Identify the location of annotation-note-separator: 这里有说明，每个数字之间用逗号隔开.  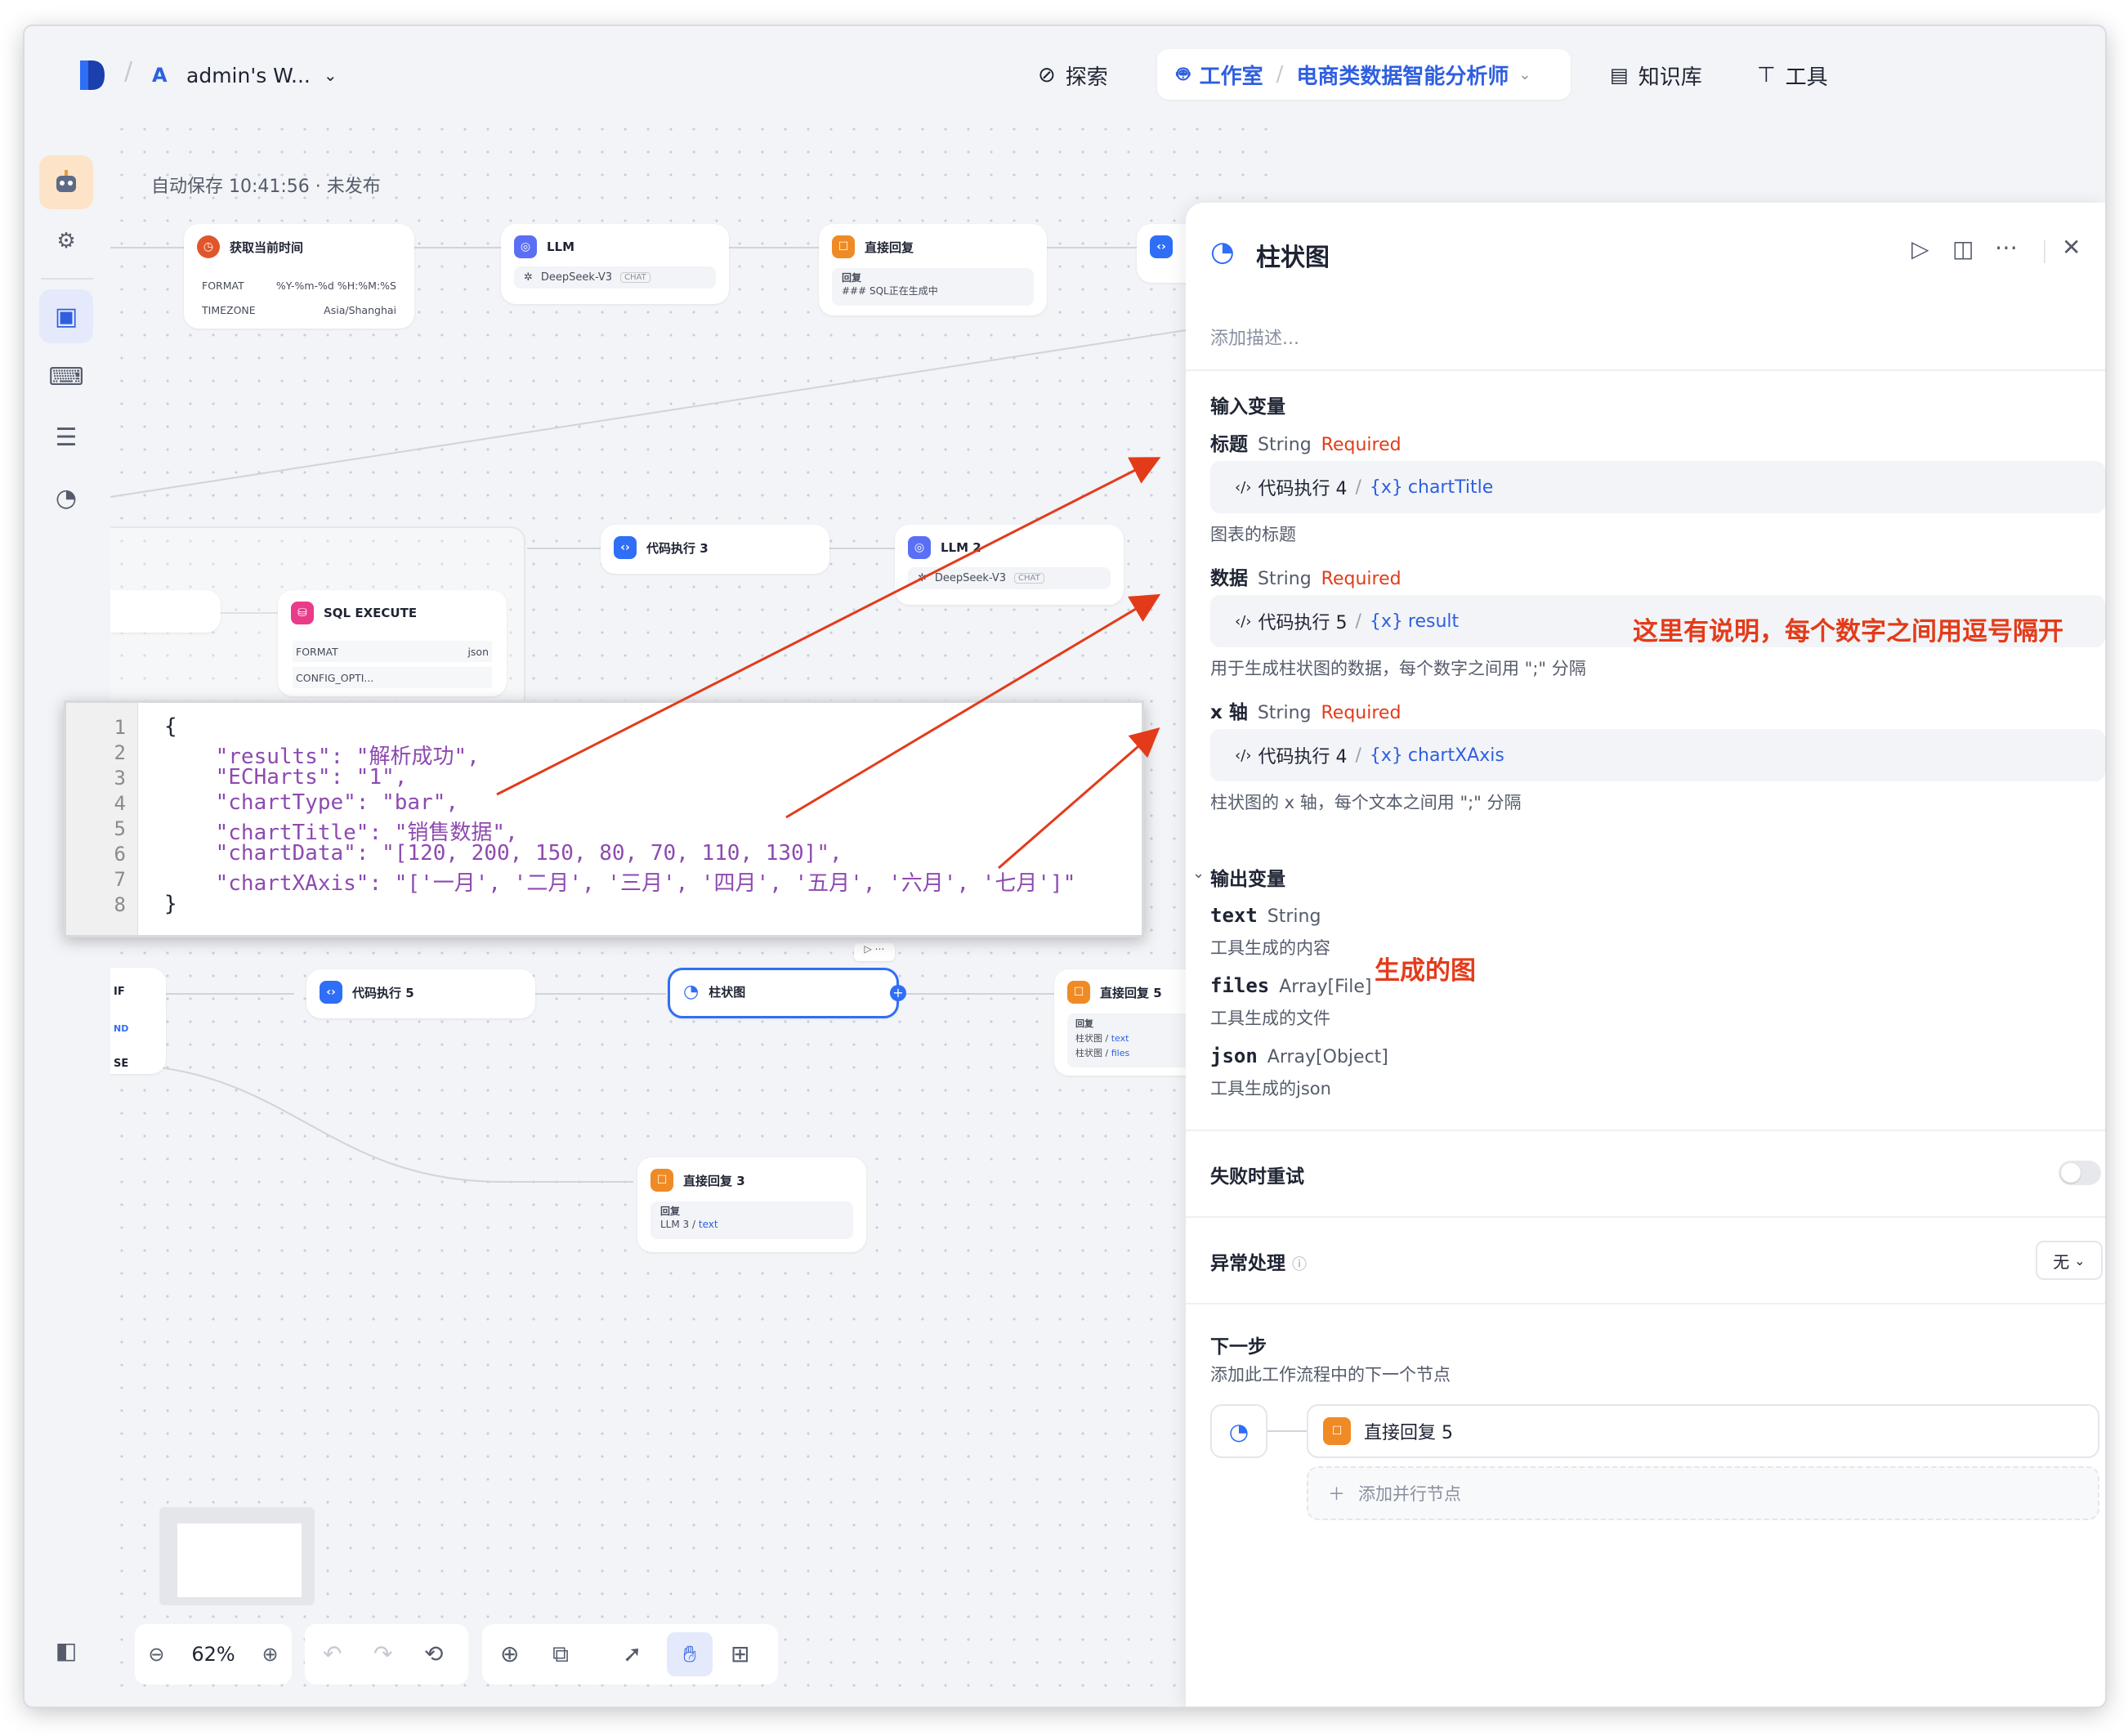
(1848, 632).